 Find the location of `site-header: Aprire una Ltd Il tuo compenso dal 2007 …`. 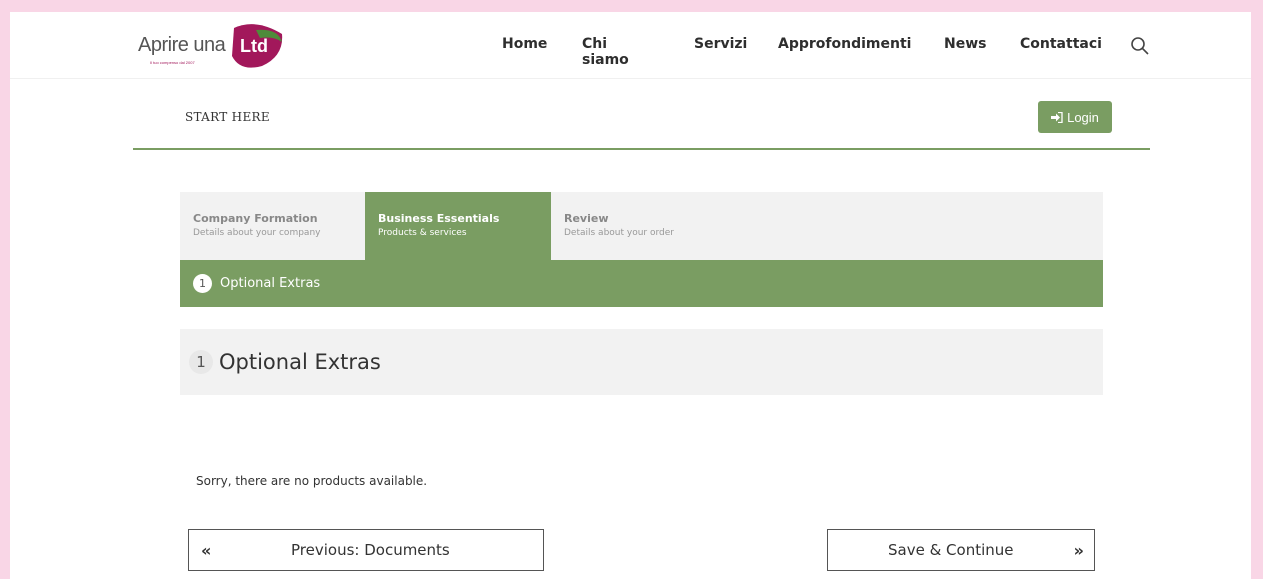

site-header: Aprire una Ltd Il tuo compenso dal 2007 … is located at coordinates (630, 45).